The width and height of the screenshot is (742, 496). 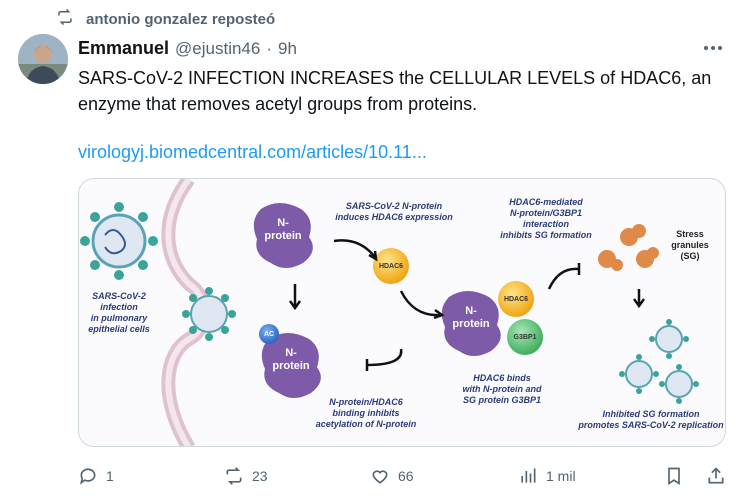 I want to click on views-count: 1 mil, so click(x=561, y=476).